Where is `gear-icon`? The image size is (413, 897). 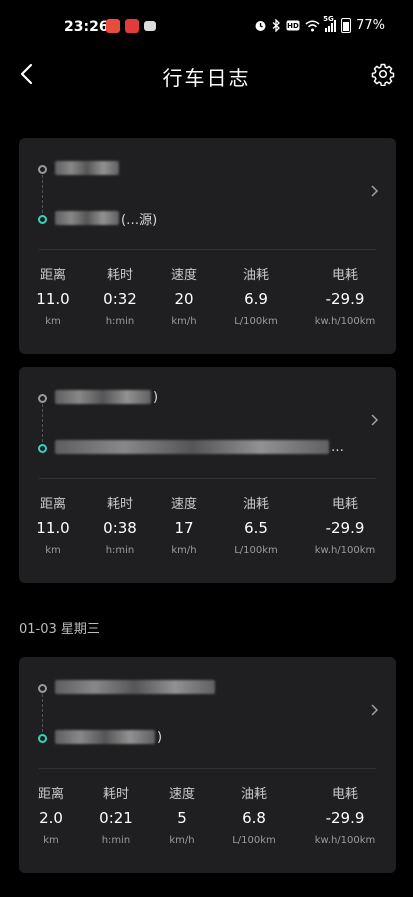 gear-icon is located at coordinates (383, 74).